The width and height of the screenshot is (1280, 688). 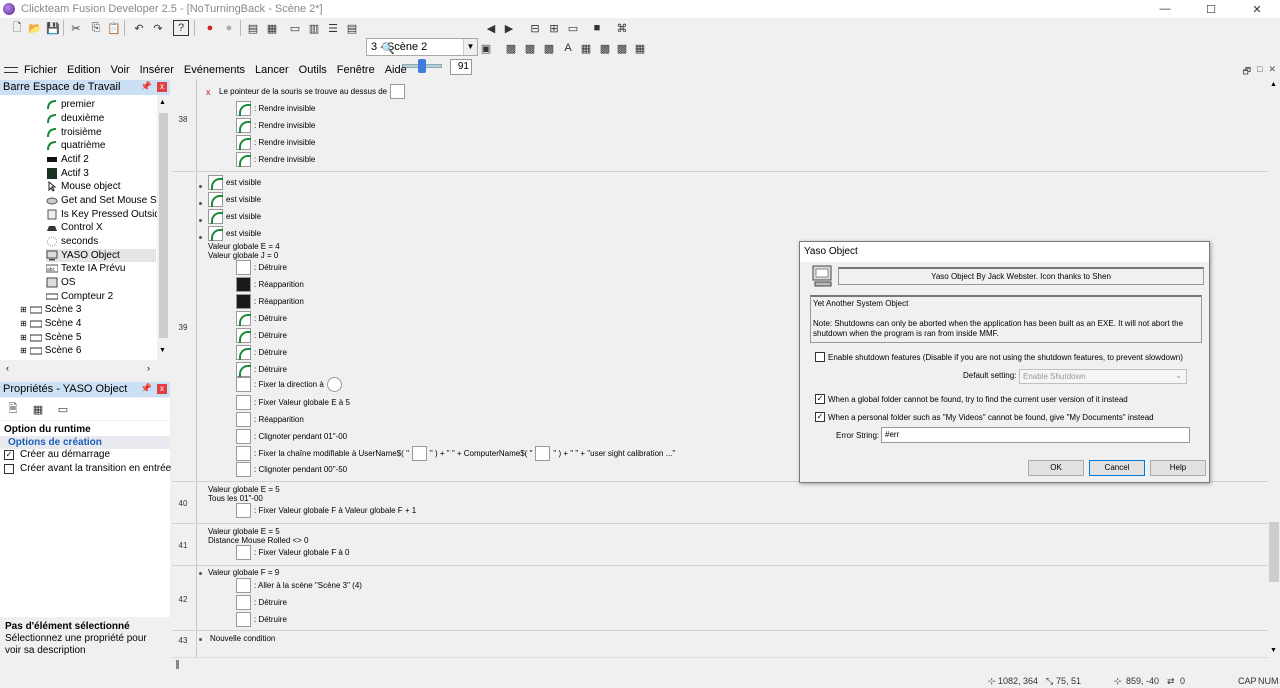 I want to click on checkbox-unchecked, so click(x=9, y=468).